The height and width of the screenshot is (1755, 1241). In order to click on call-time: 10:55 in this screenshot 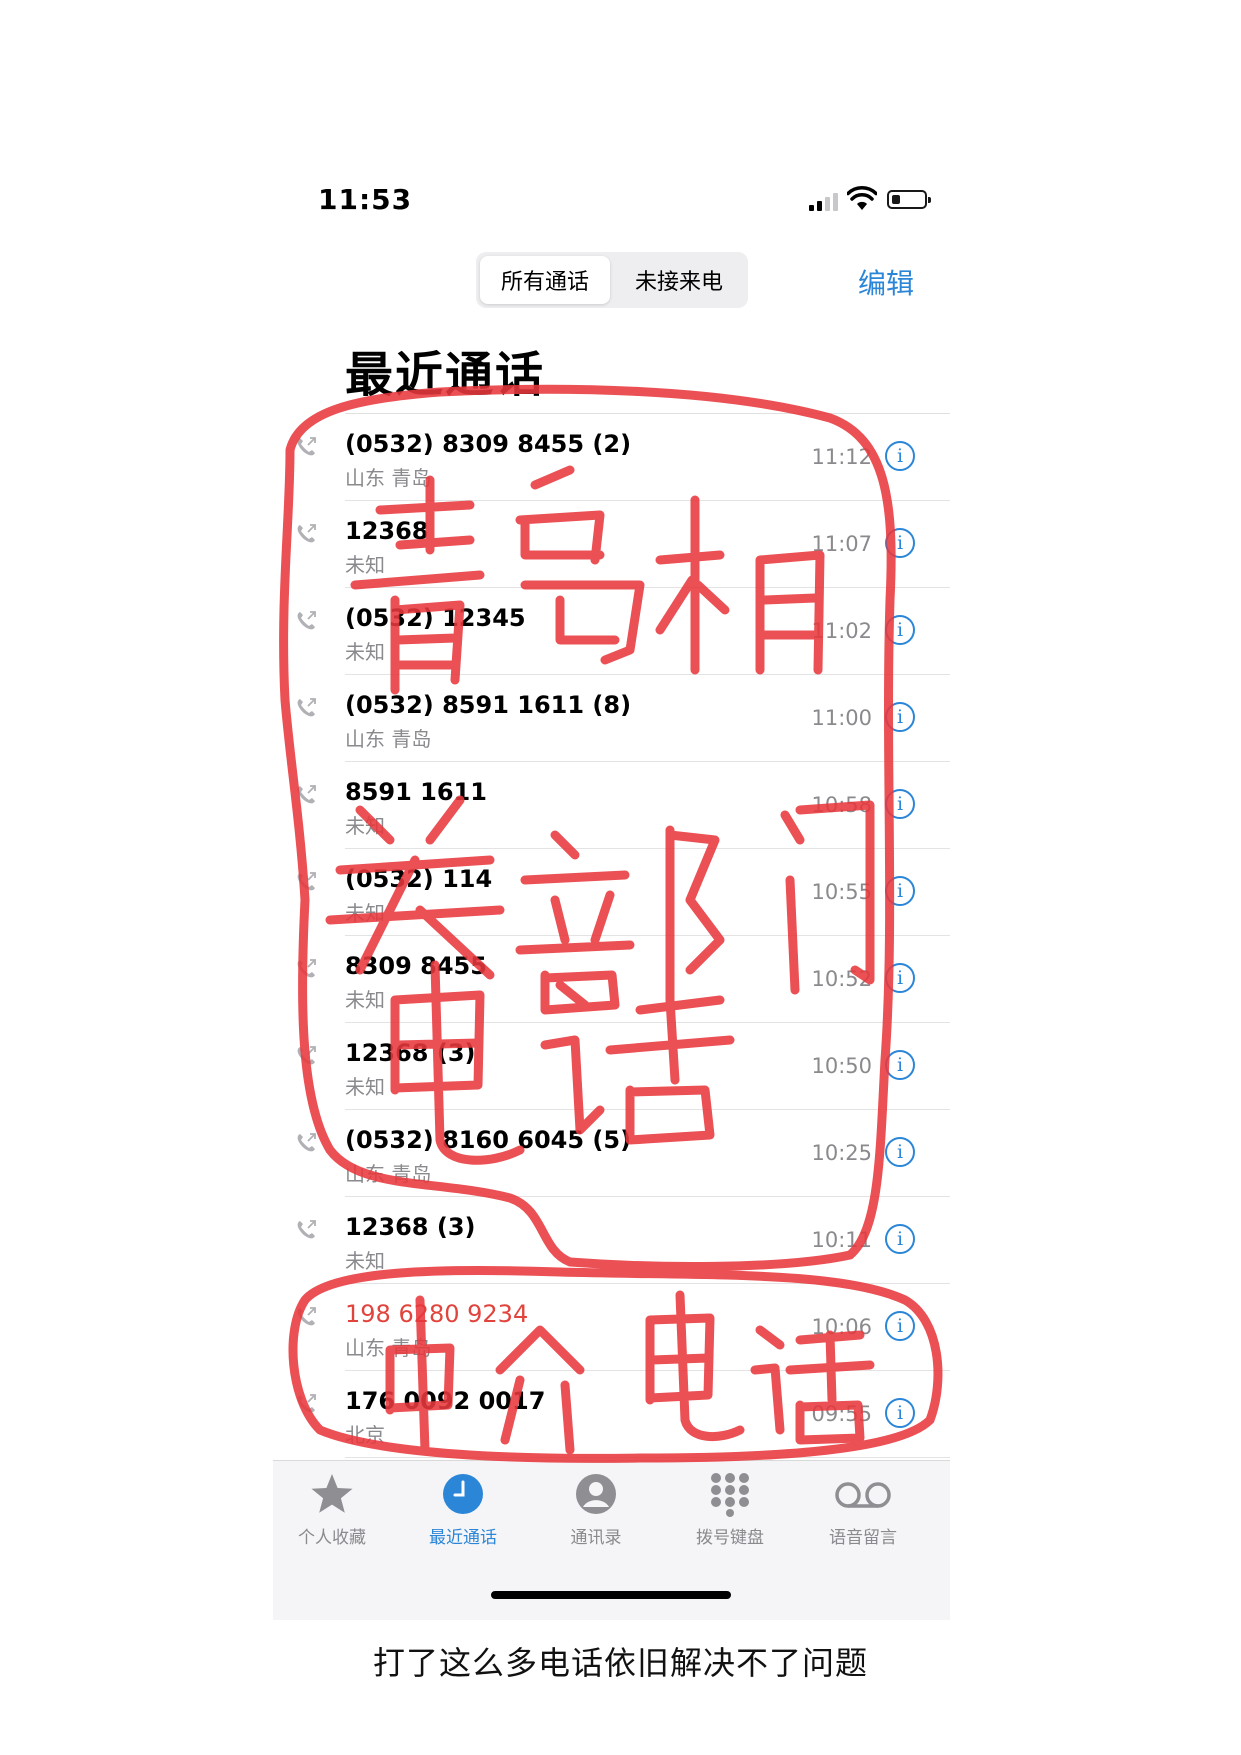, I will do `click(841, 892)`.